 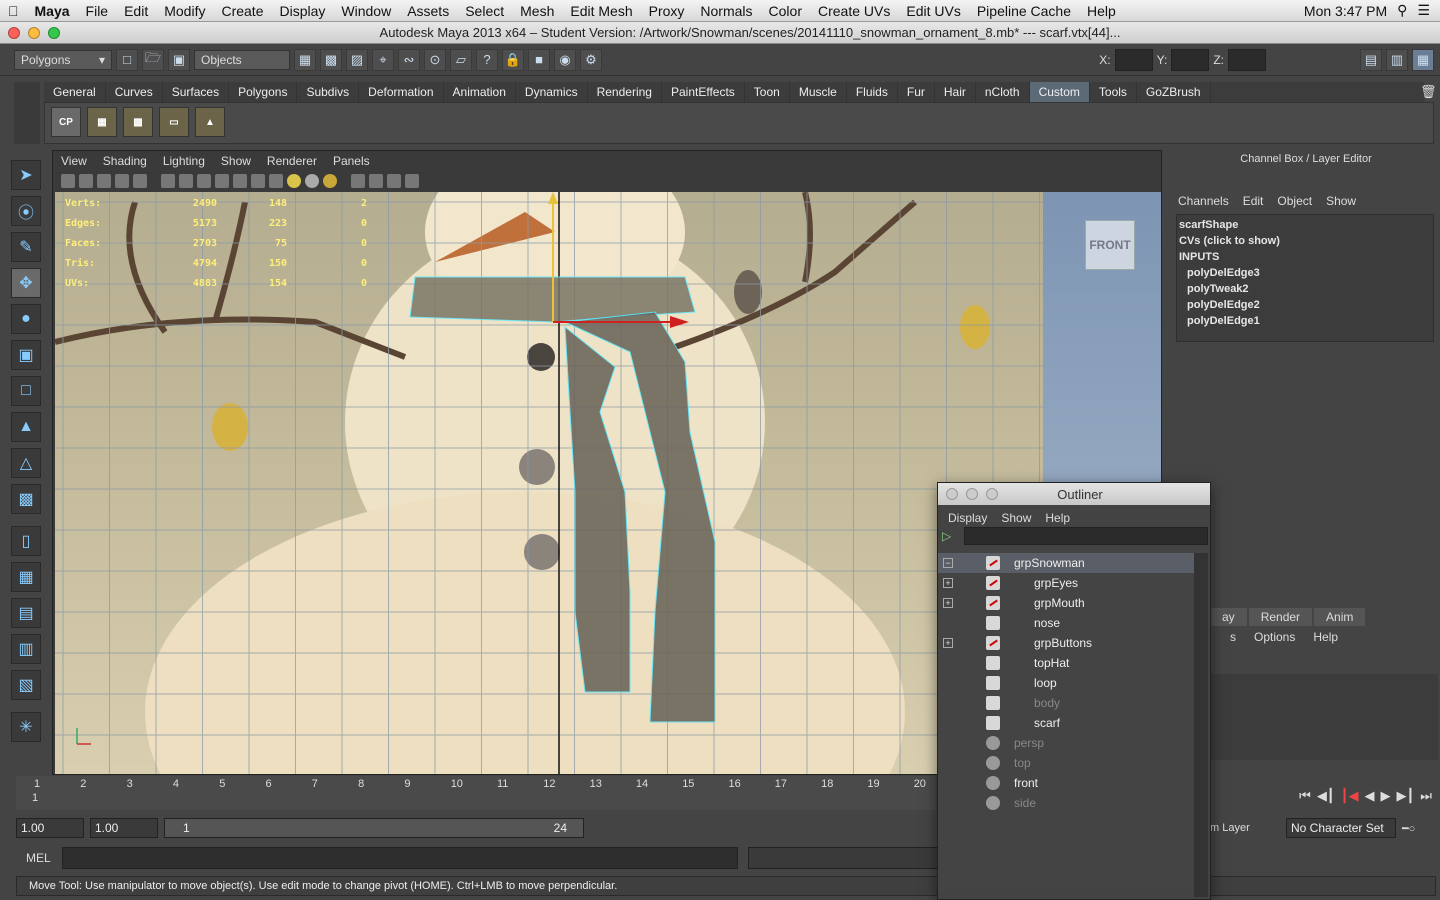 What do you see at coordinates (1066, 683) in the screenshot?
I see `outliner-row-loop: loop` at bounding box center [1066, 683].